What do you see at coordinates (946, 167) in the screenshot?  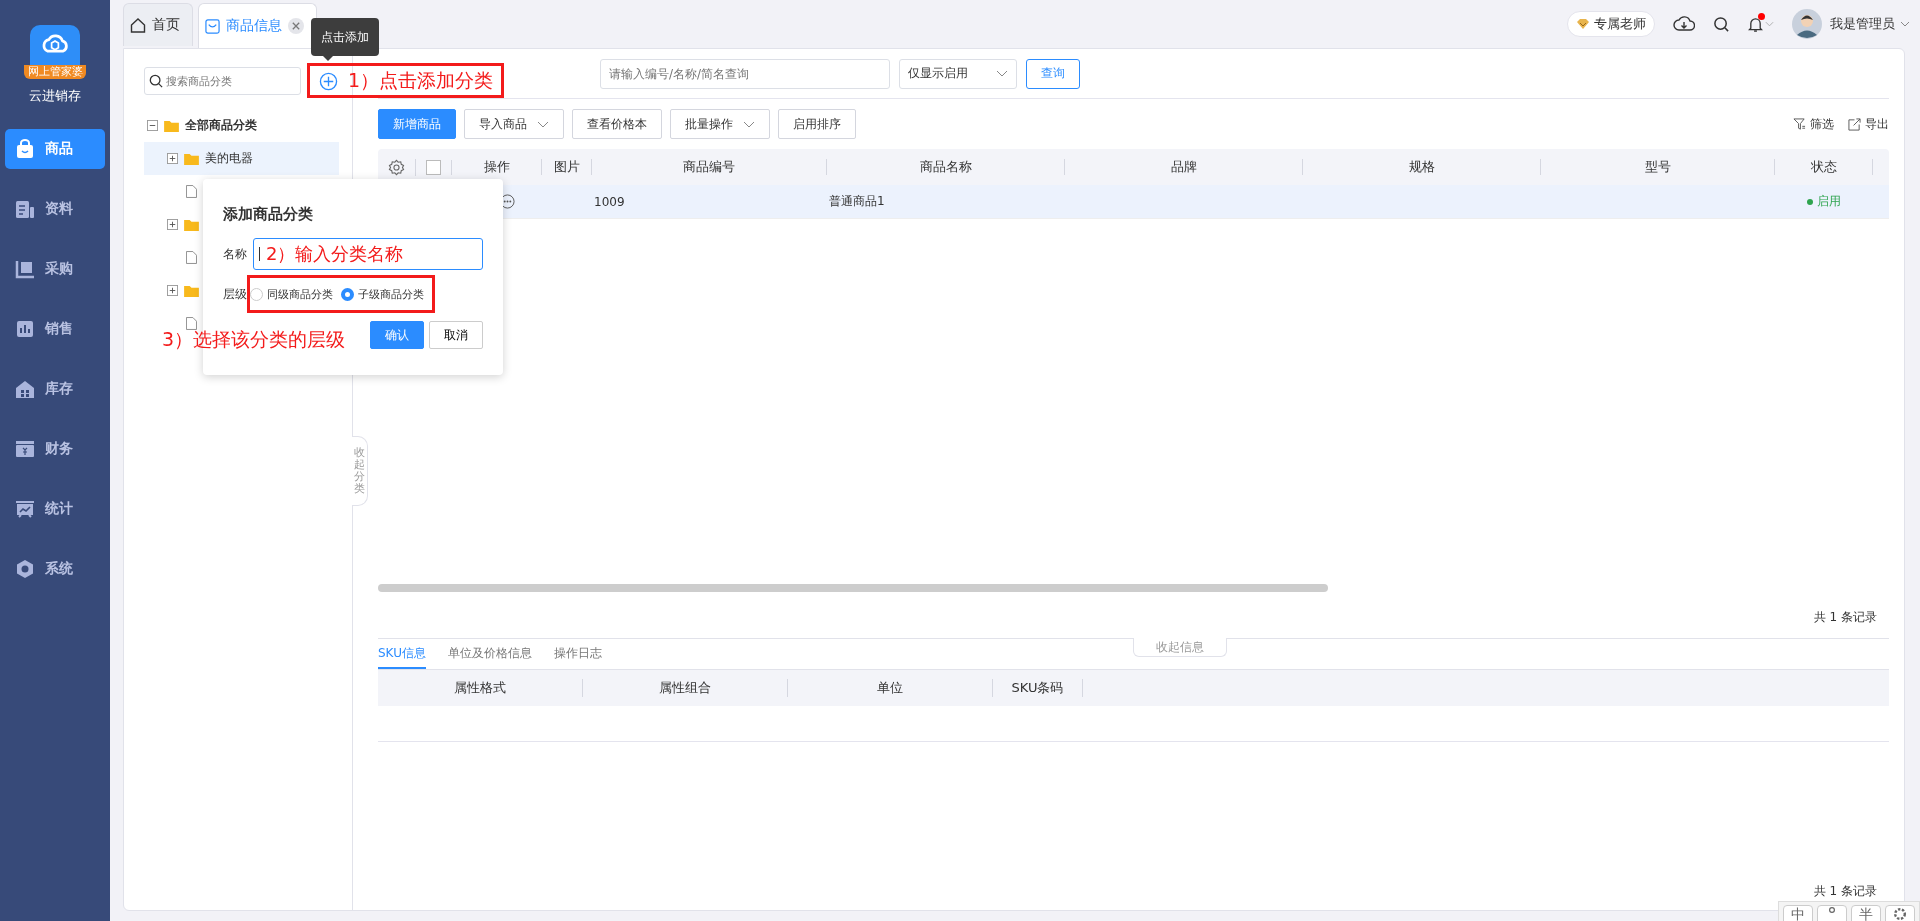 I see `column-header: 商品名称` at bounding box center [946, 167].